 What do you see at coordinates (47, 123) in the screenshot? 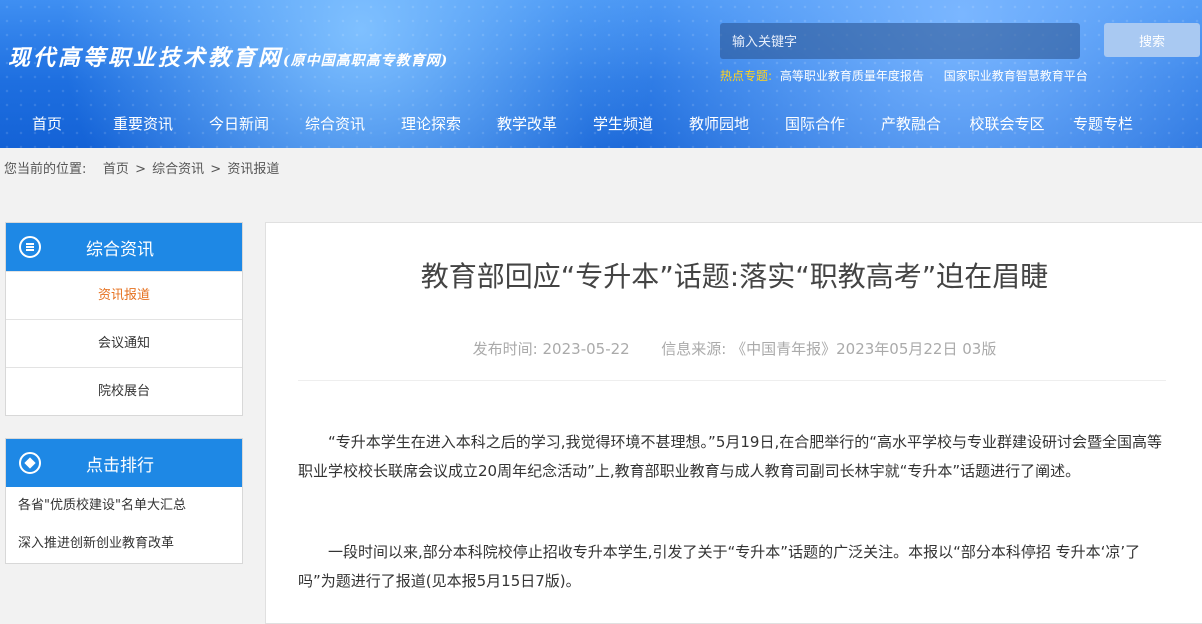
I see `nav-item-home: 首页` at bounding box center [47, 123].